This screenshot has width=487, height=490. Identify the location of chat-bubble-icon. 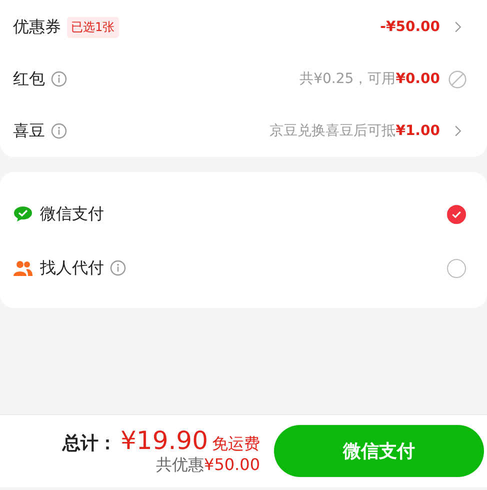
(23, 214).